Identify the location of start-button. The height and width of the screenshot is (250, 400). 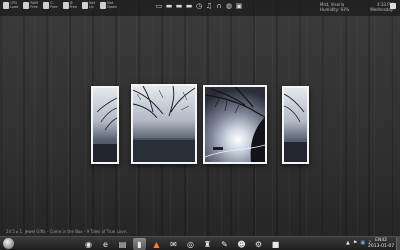
(8, 243).